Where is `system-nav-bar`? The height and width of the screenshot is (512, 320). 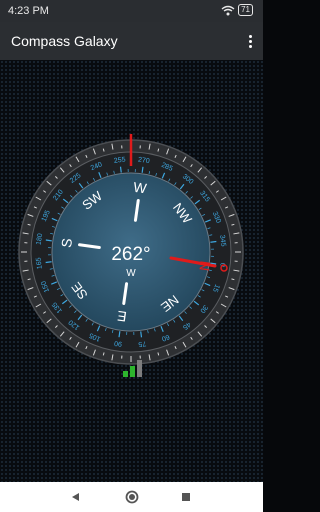
system-nav-bar is located at coordinates (131, 497).